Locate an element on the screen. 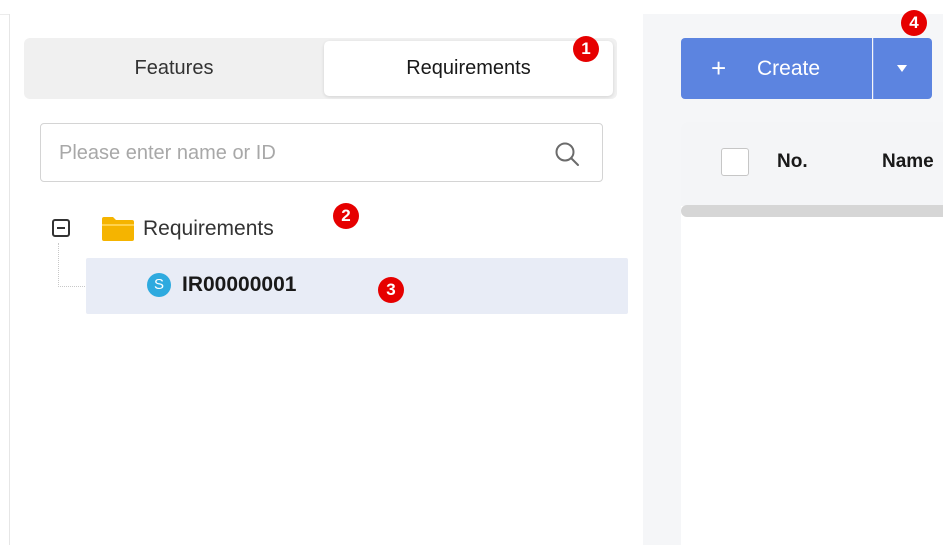  folder-icon is located at coordinates (118, 229).